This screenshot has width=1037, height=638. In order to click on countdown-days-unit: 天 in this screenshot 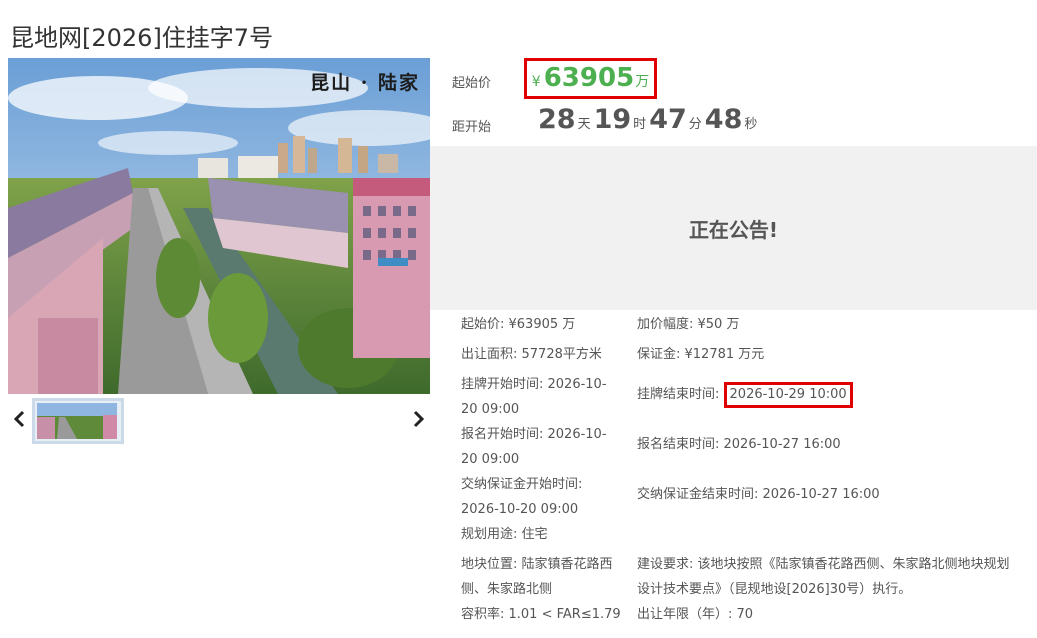, I will do `click(584, 124)`.